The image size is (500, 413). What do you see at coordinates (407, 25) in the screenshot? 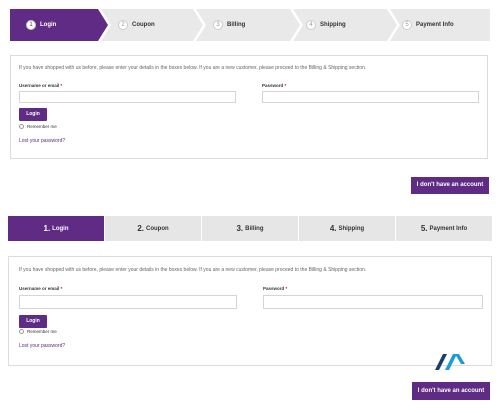
I see `step-number: 5` at bounding box center [407, 25].